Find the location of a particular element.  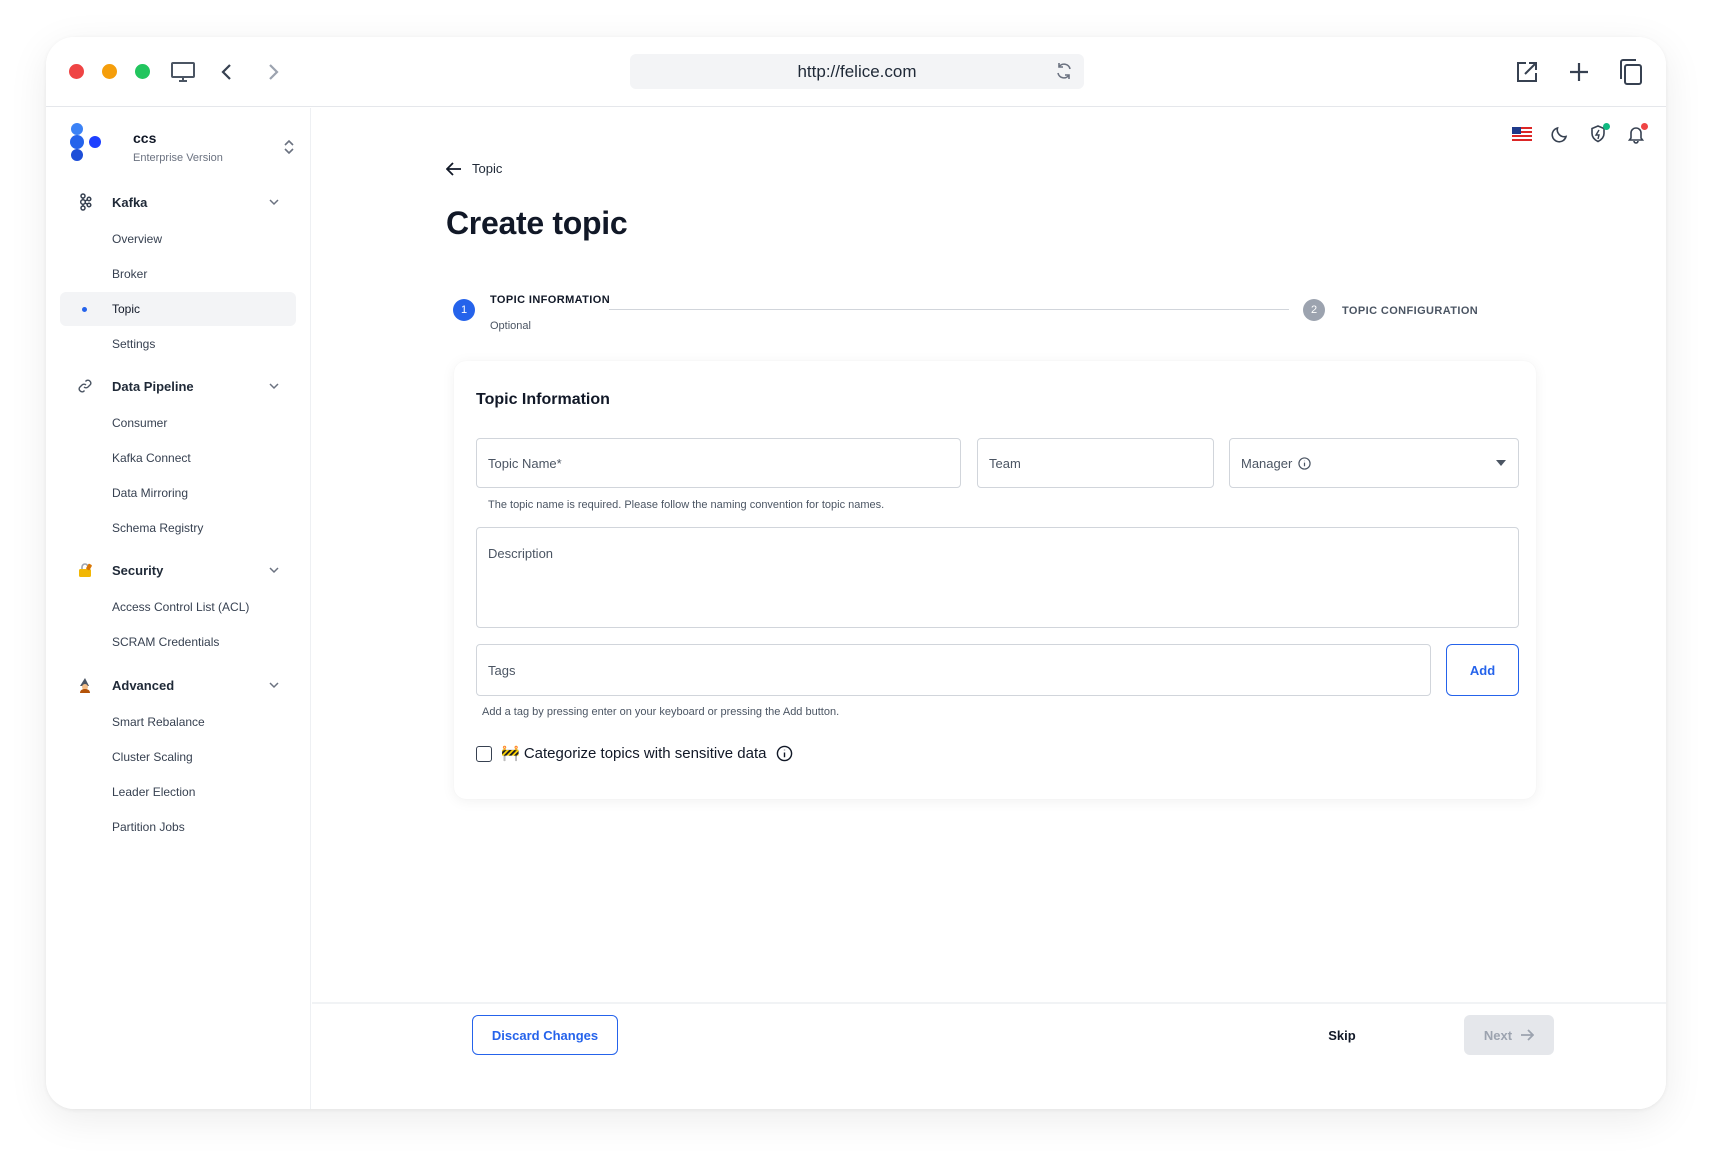

sidebar-item-consumer: Consumer is located at coordinates (178, 423).